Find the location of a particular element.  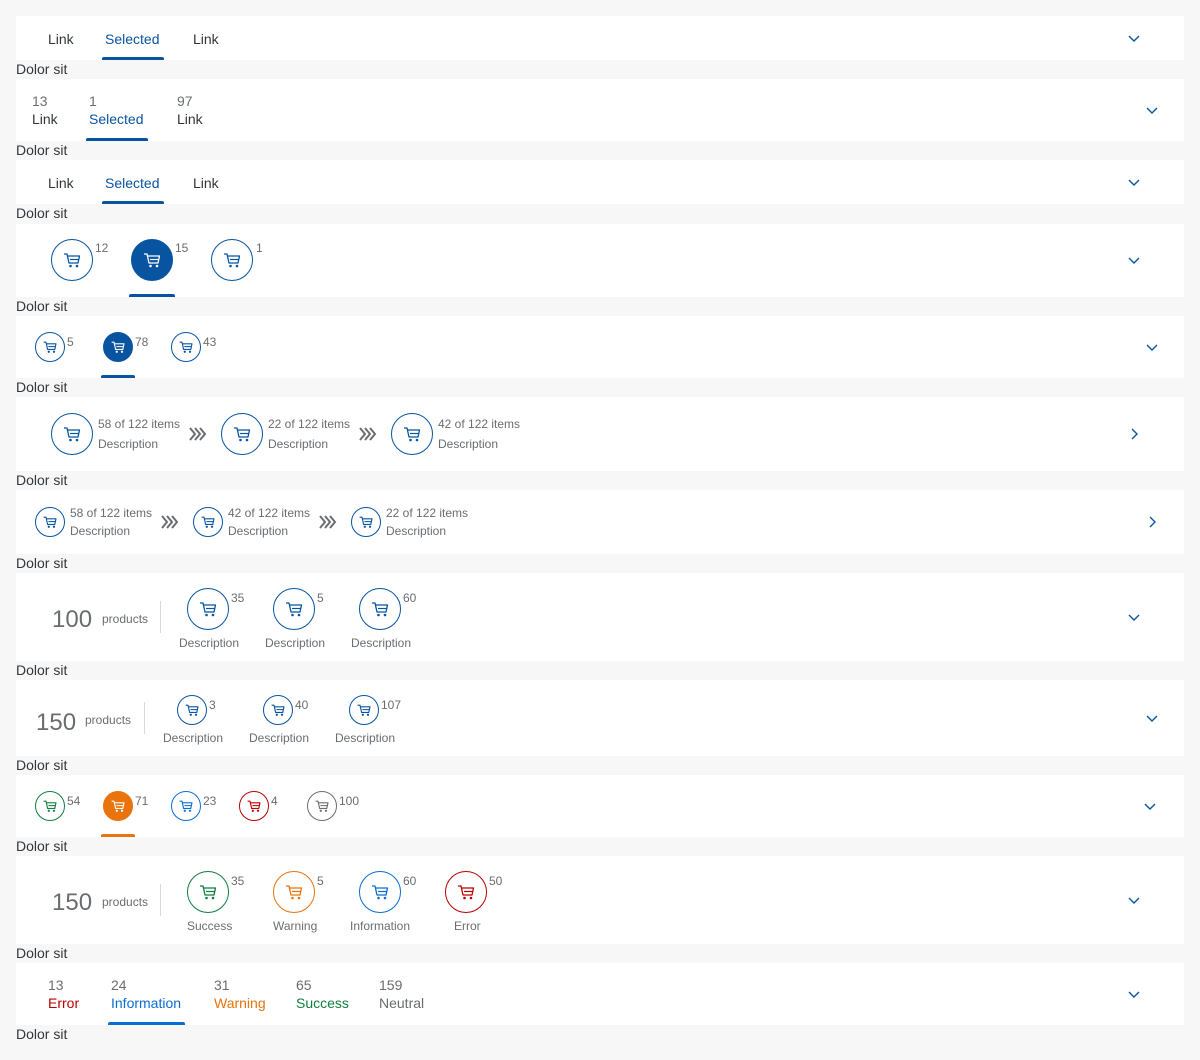

tab-bar-text-2: Link Selected Link is located at coordinates (600, 182).